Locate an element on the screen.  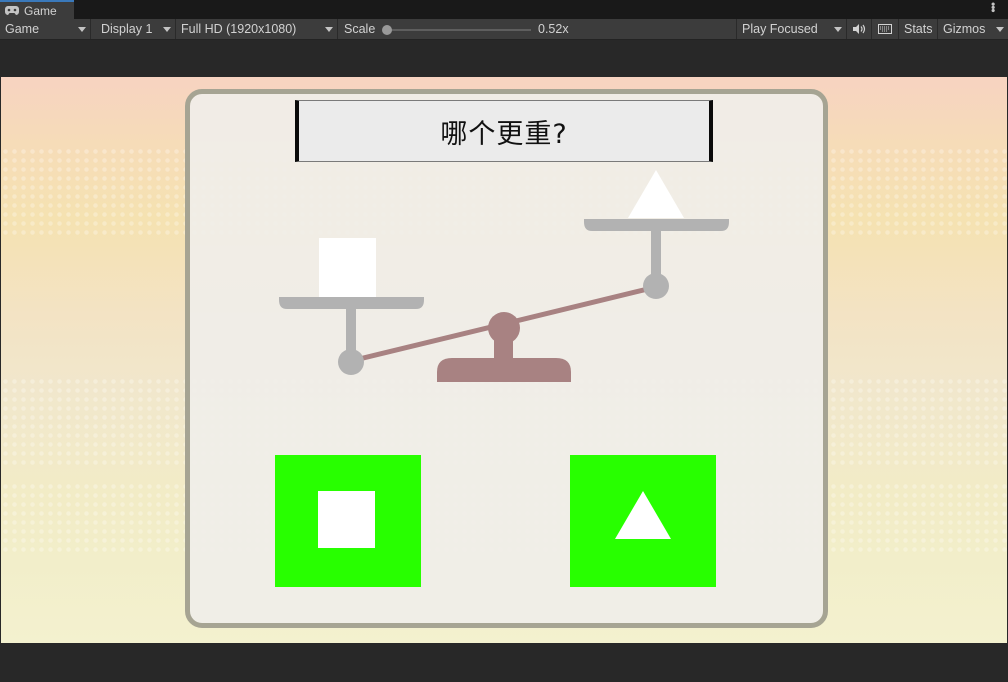
balance-scale is located at coordinates (504, 276).